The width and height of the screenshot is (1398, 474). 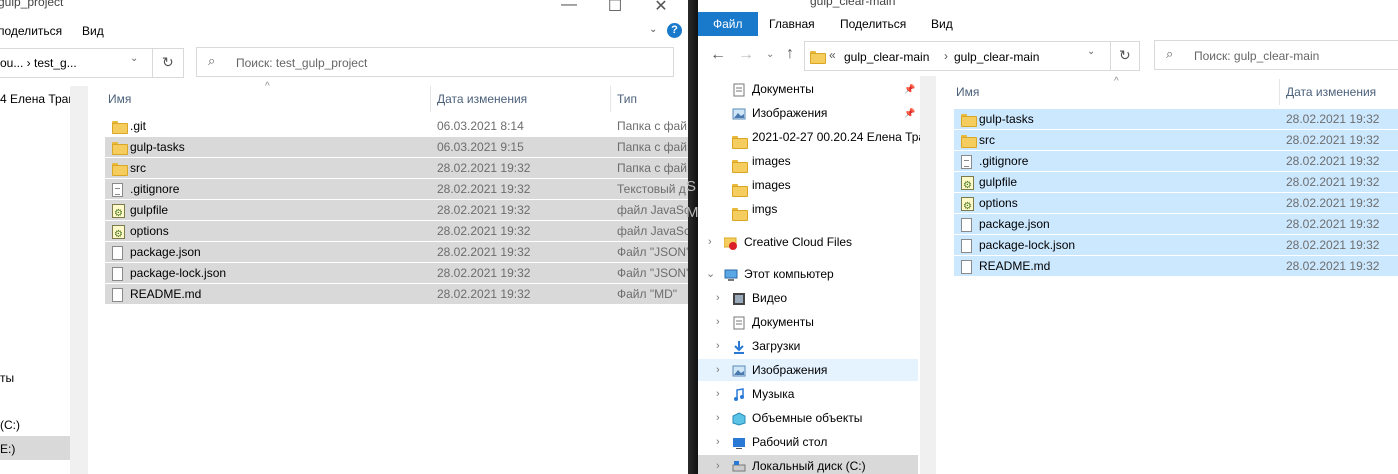 I want to click on nav-item-label: Видео, so click(x=770, y=298).